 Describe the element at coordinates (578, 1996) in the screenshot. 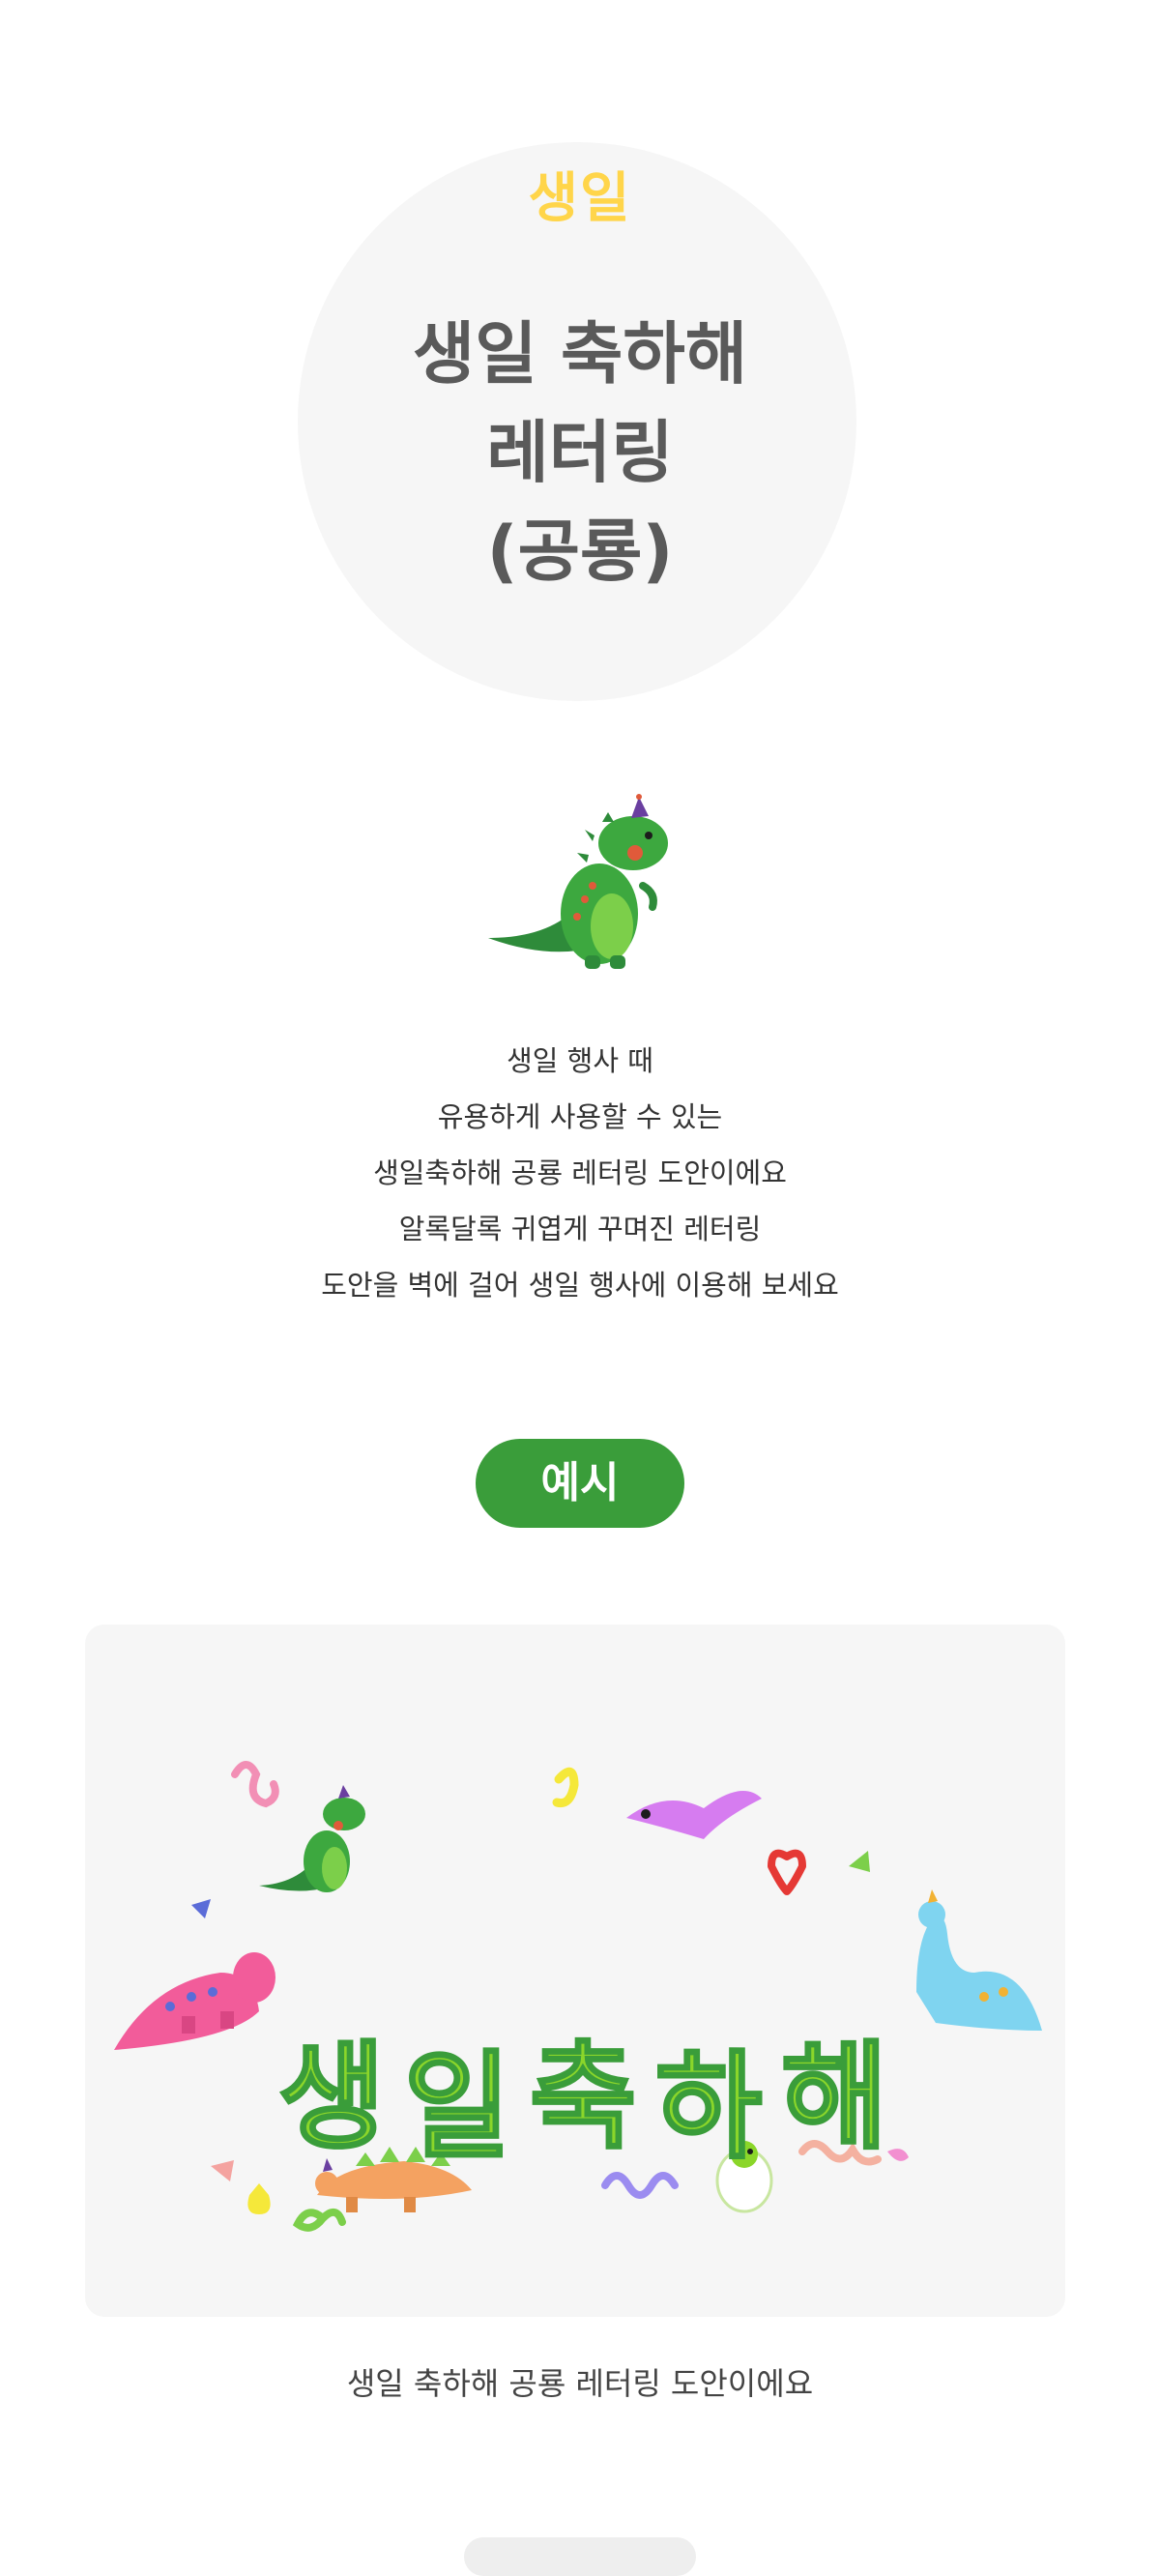

I see `lettering-illustration: 생 일 축 하 해` at that location.